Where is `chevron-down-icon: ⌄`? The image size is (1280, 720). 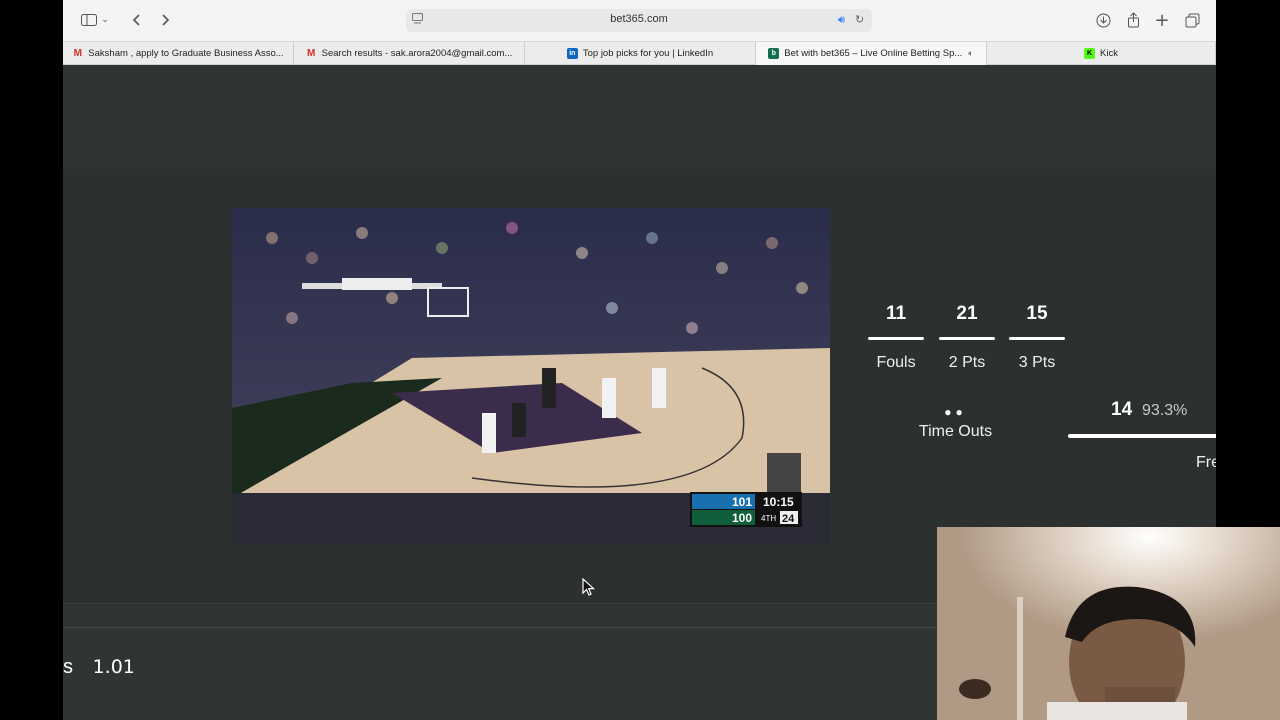 chevron-down-icon: ⌄ is located at coordinates (105, 20).